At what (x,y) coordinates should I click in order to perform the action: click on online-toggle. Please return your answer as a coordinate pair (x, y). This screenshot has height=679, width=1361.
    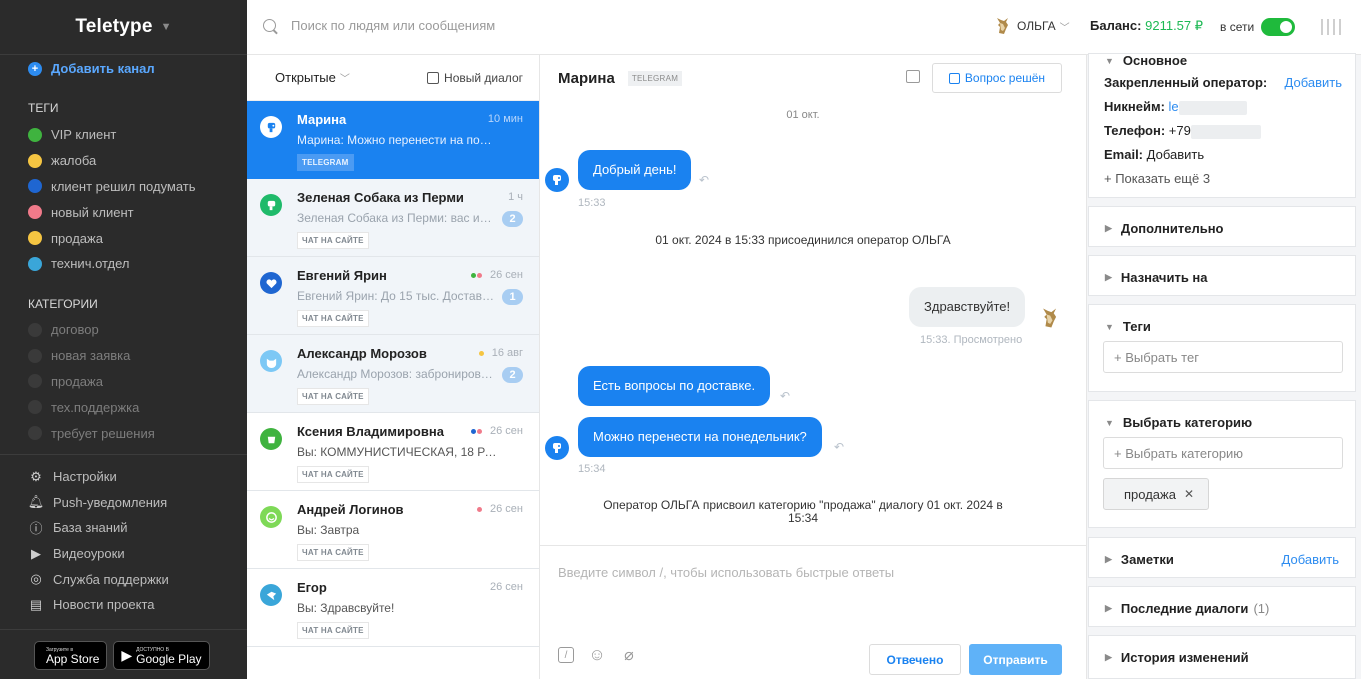
    Looking at the image, I should click on (1278, 27).